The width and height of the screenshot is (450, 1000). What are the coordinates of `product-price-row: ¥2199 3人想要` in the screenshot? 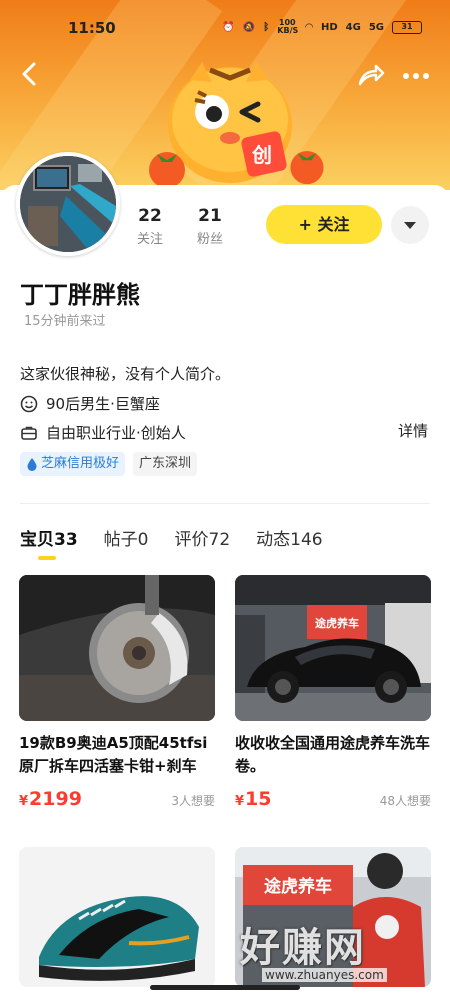 It's located at (117, 799).